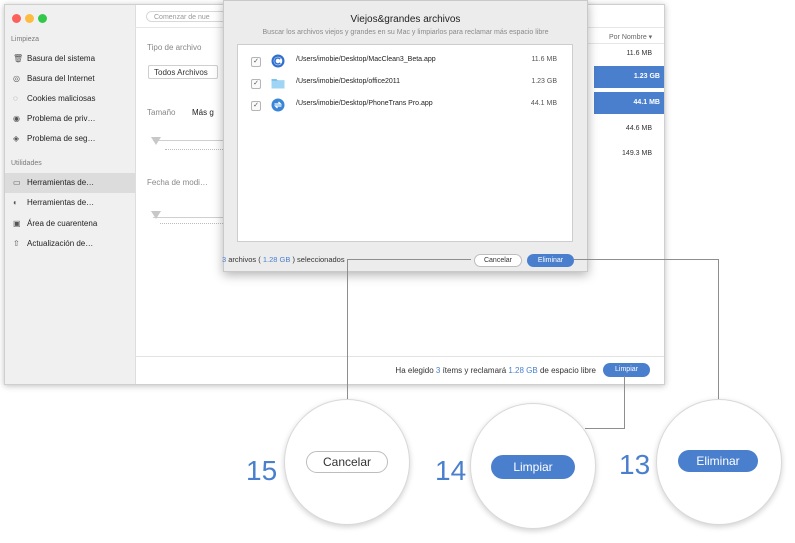  I want to click on sidebar-item-system-junk: 🗑 Basura del sistema, so click(70, 59).